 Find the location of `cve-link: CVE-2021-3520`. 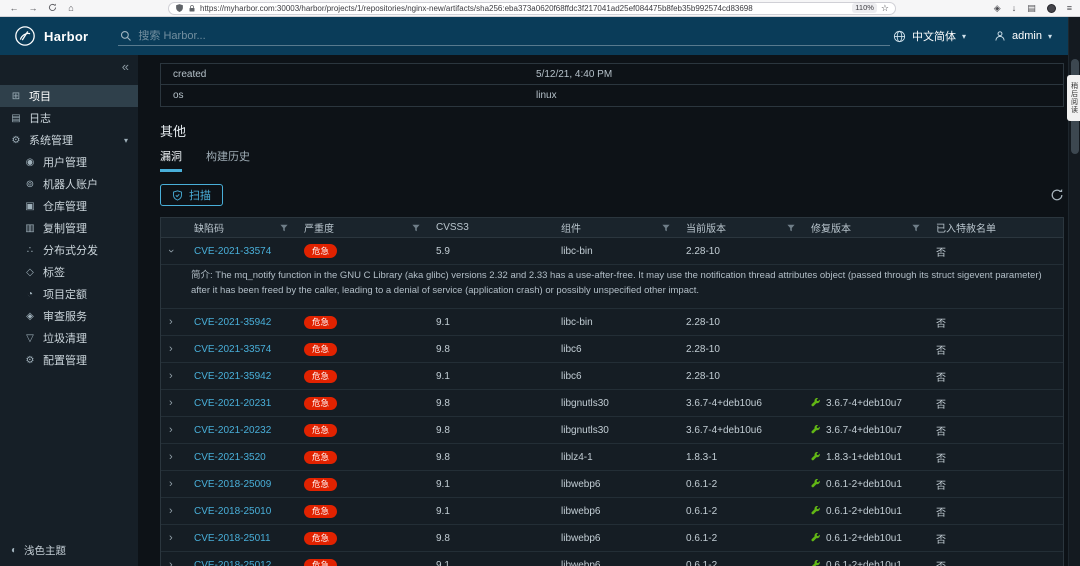

cve-link: CVE-2021-3520 is located at coordinates (230, 457).